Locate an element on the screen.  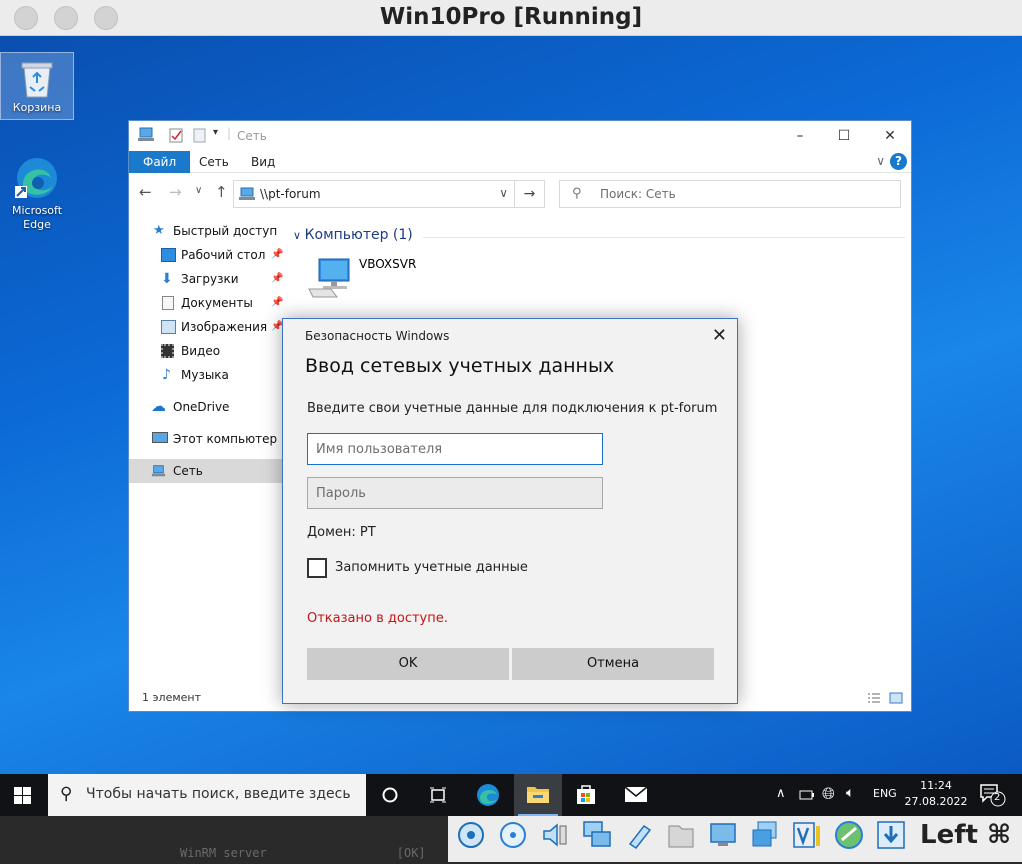
network-adapter-icon is located at coordinates (597, 835).